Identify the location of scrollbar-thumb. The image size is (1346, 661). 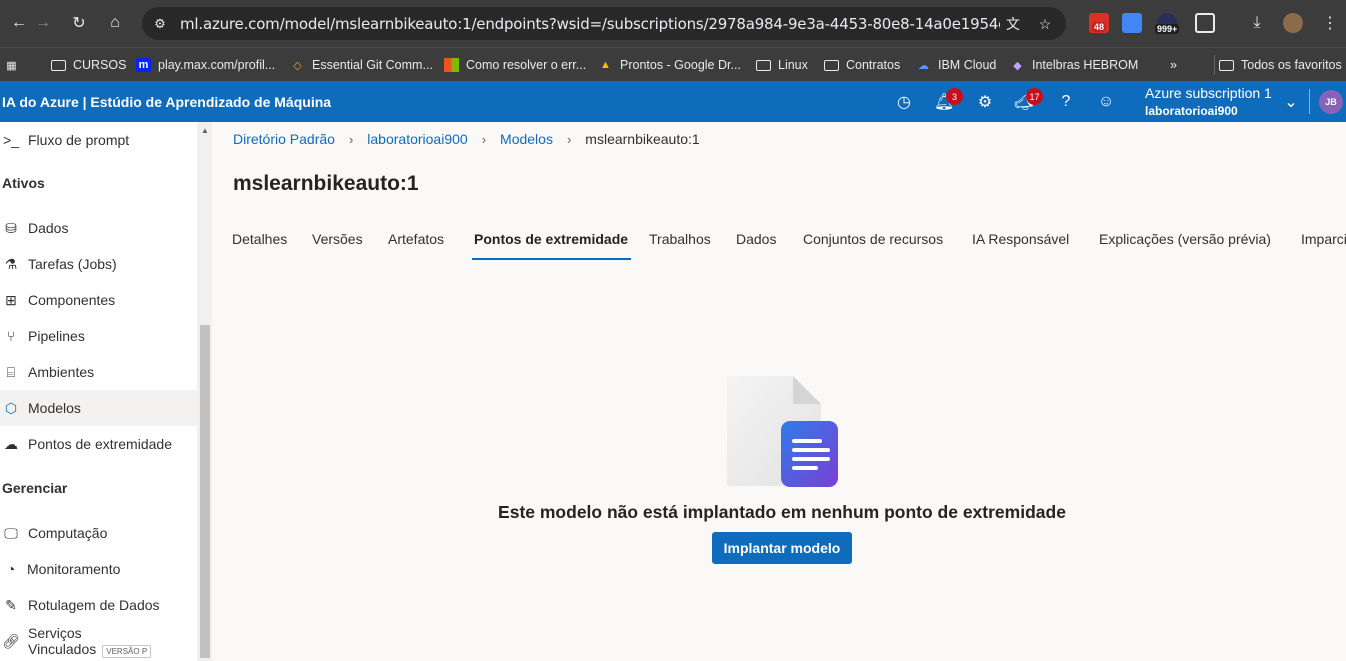
(205, 491).